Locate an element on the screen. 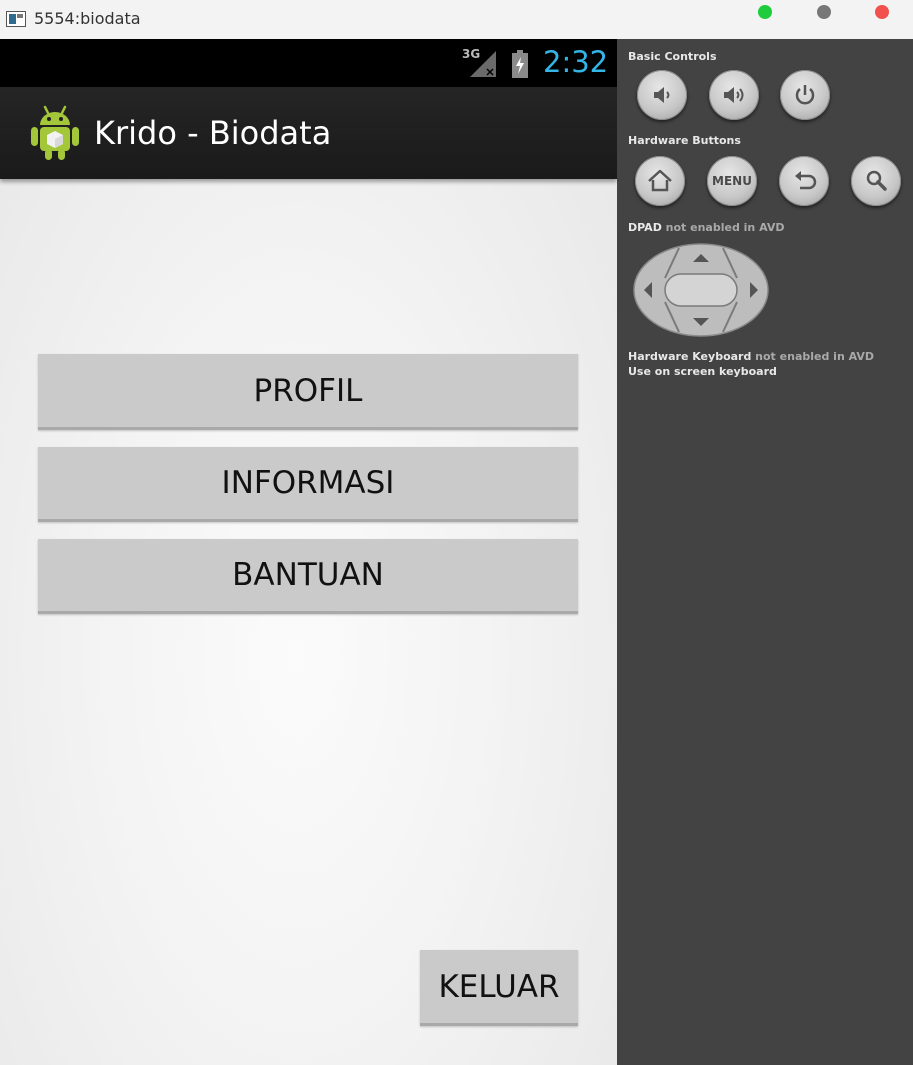 The height and width of the screenshot is (1065, 913). home-icon is located at coordinates (660, 180).